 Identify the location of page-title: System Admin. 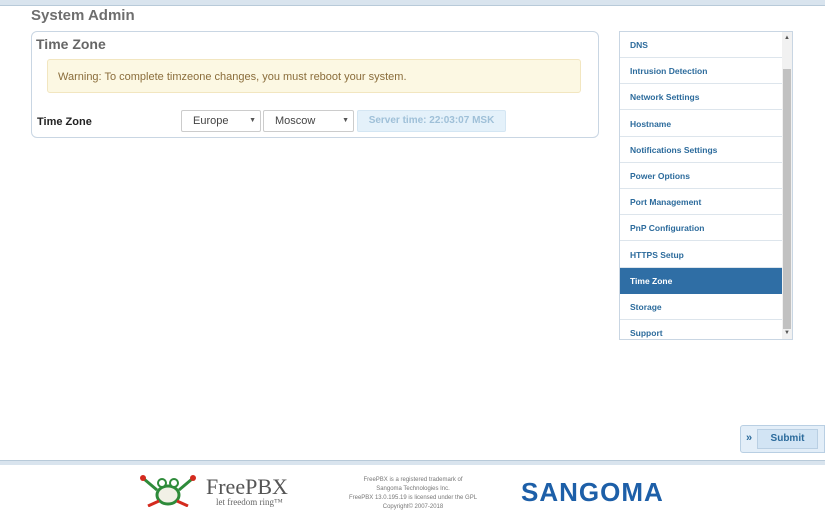
(83, 15).